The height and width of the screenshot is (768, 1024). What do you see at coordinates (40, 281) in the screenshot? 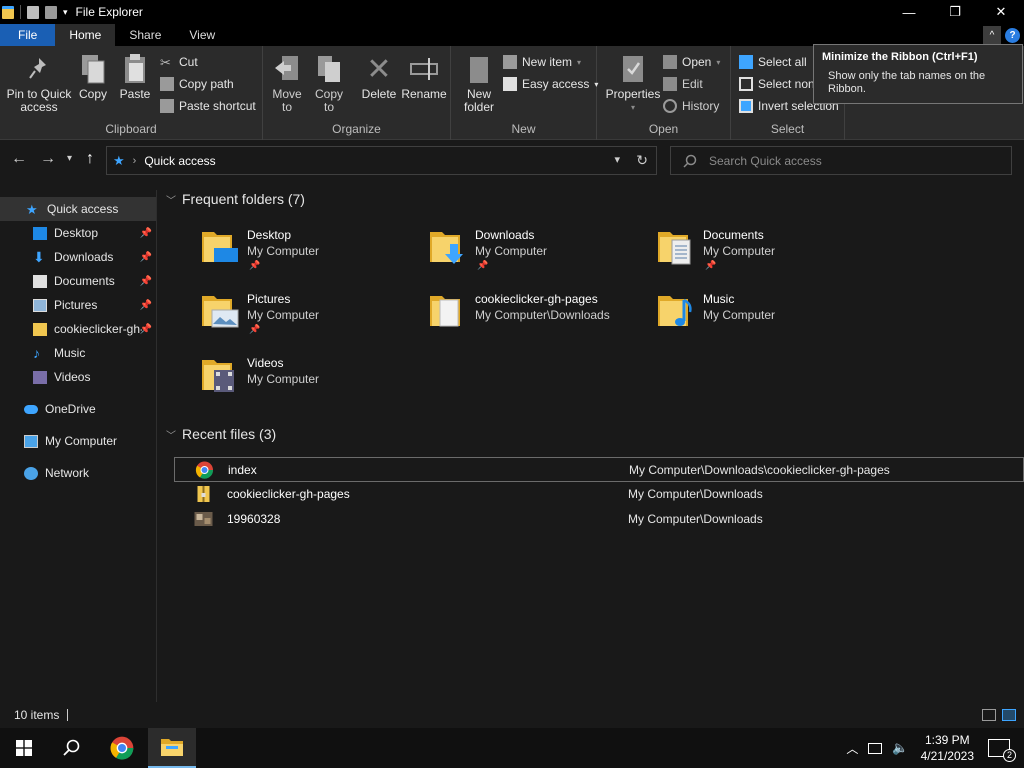
I see `document-icon` at bounding box center [40, 281].